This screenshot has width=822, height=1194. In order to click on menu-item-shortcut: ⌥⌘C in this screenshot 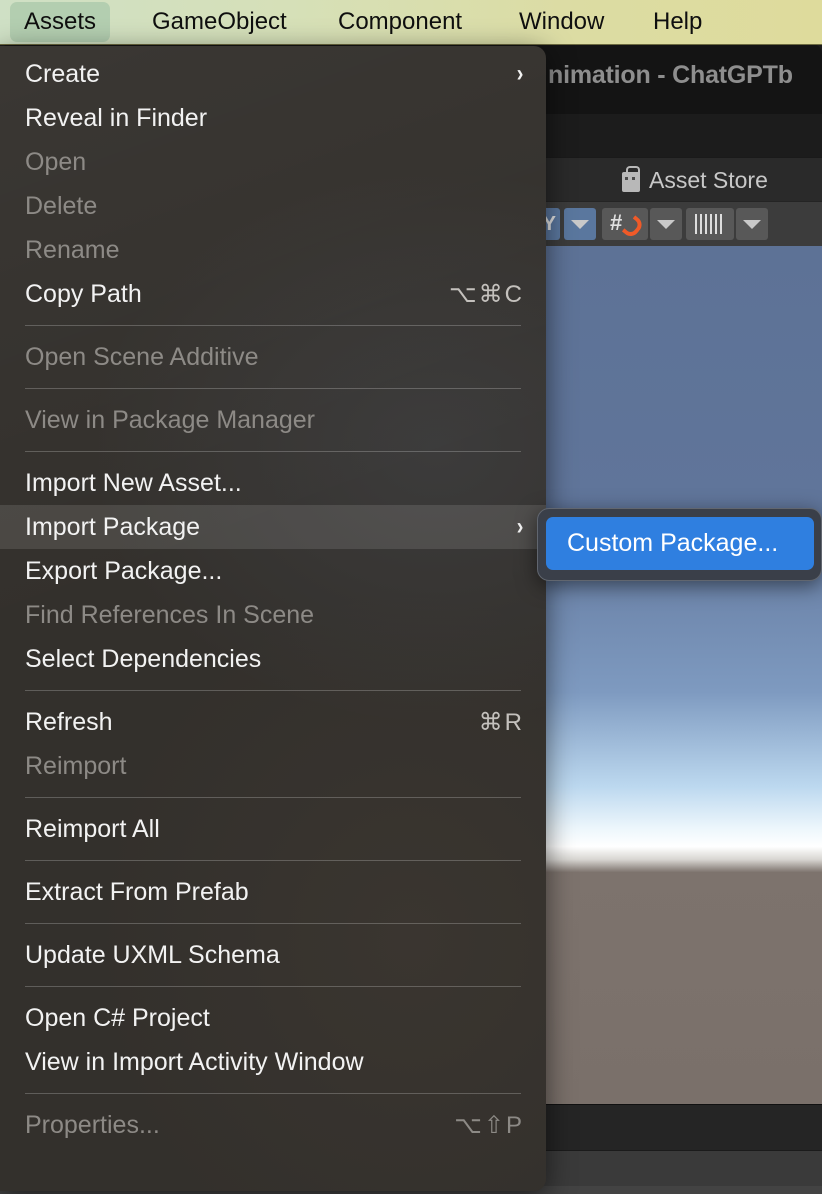, I will do `click(486, 294)`.